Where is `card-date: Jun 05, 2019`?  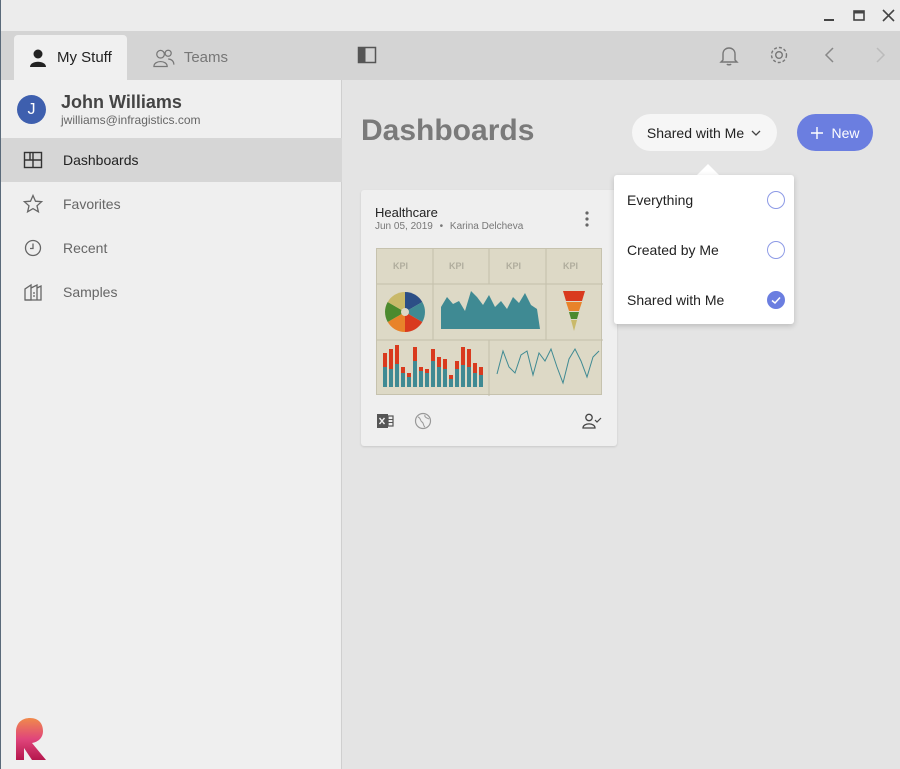 card-date: Jun 05, 2019 is located at coordinates (404, 226).